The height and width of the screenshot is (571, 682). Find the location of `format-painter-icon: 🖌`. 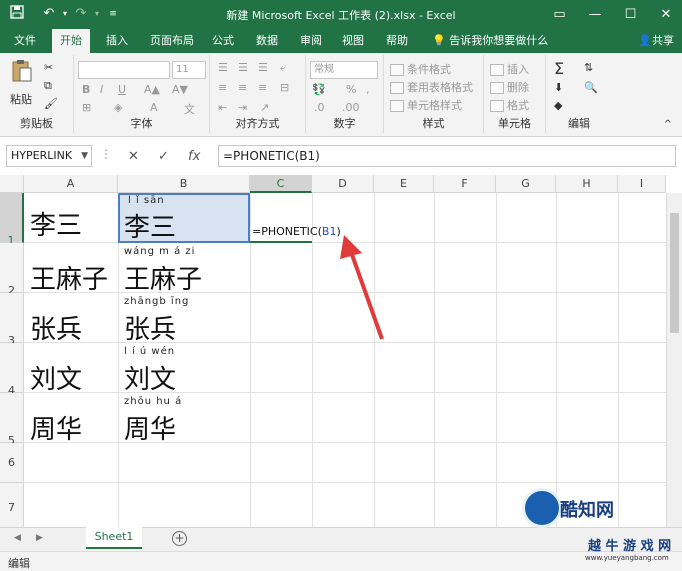

format-painter-icon: 🖌 is located at coordinates (51, 103).